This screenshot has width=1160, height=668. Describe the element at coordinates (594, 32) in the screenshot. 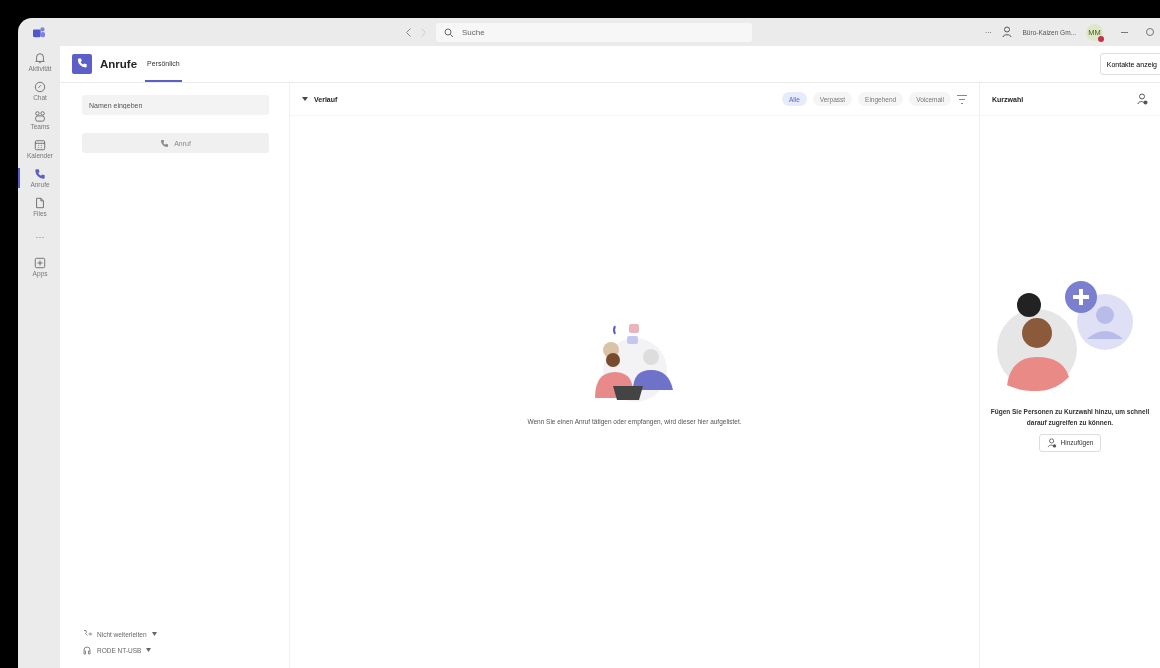

I see `search-field: Suche` at that location.